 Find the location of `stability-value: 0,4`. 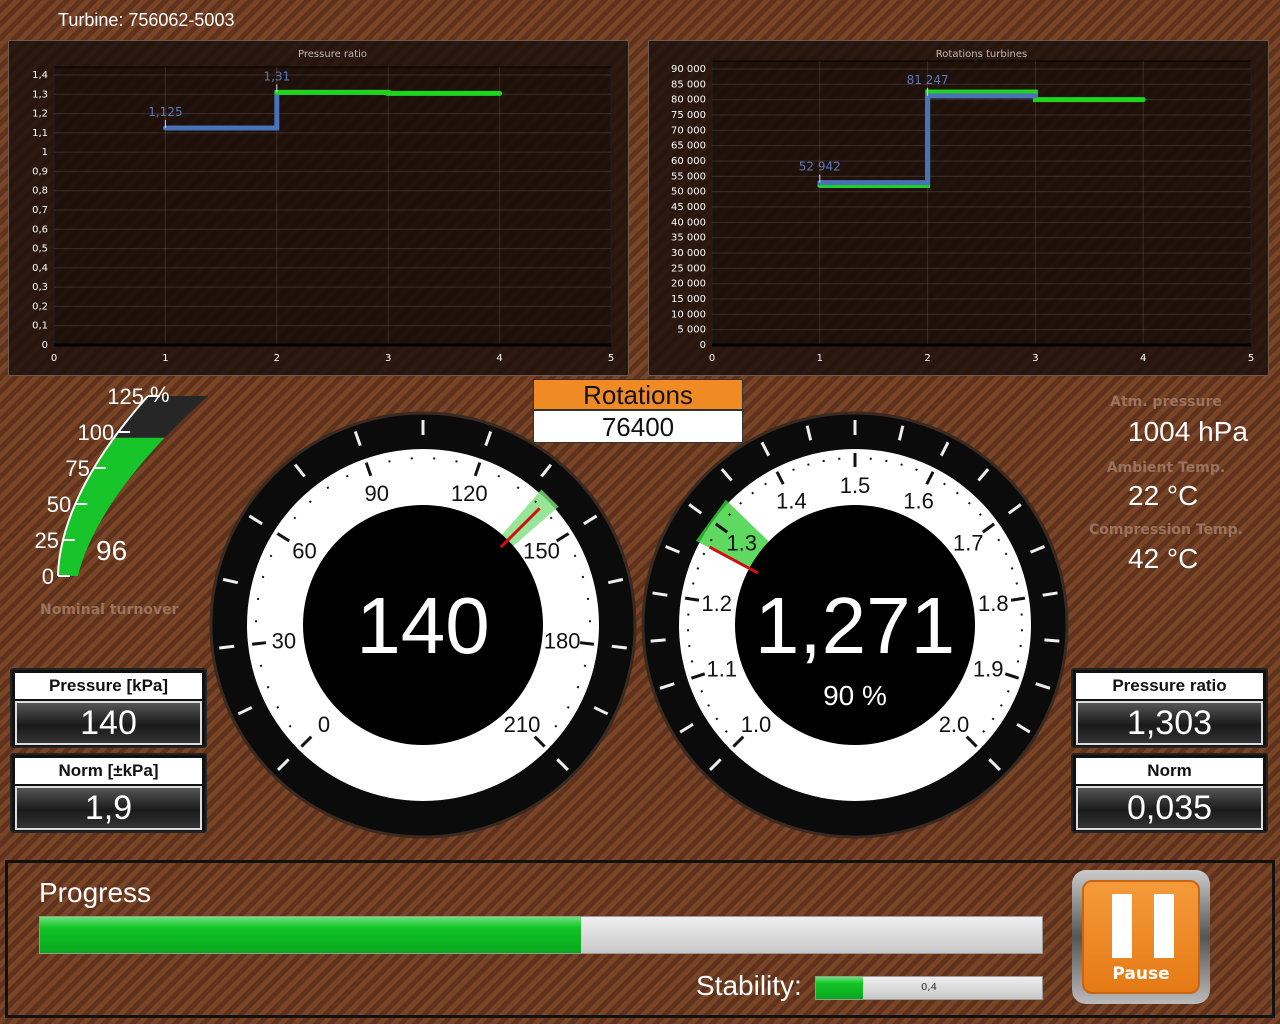

stability-value: 0,4 is located at coordinates (929, 987).